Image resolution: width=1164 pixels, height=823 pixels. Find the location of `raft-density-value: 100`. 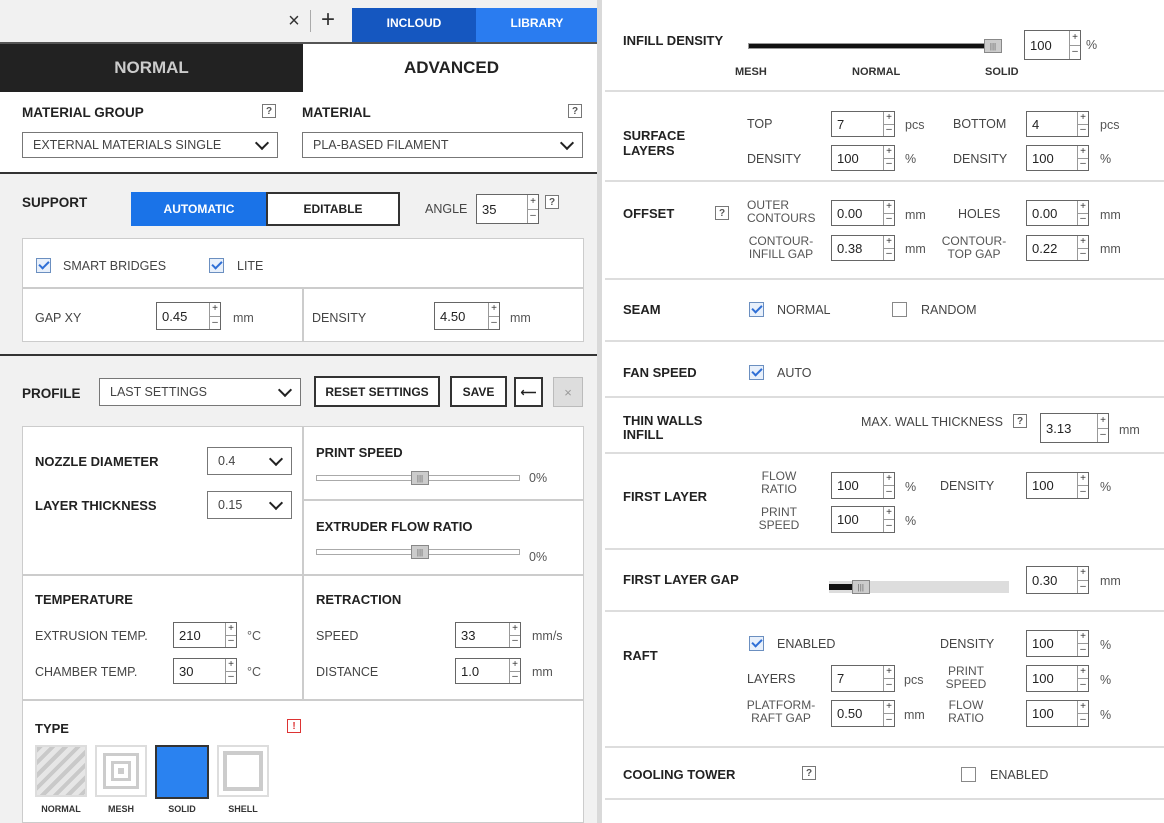

raft-density-value: 100 is located at coordinates (1052, 643).